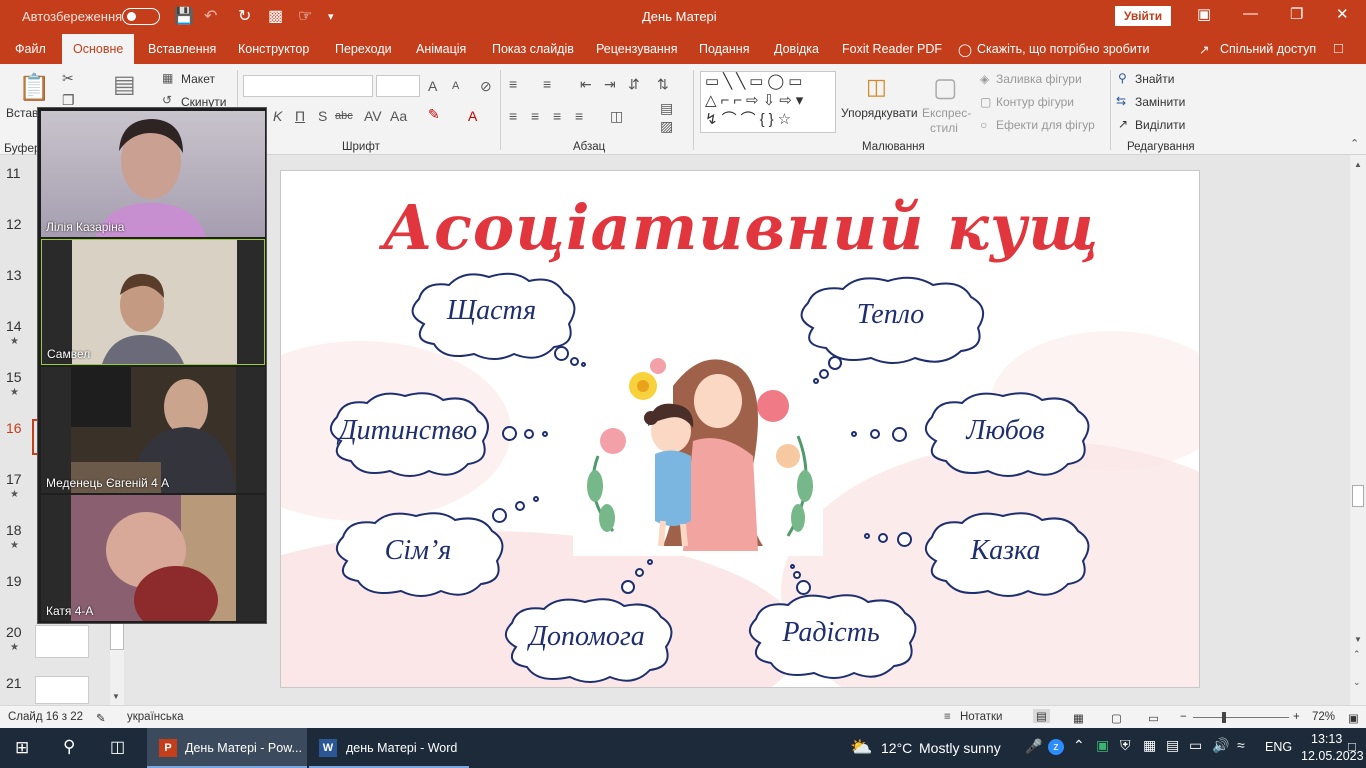 The image size is (1366, 768). Describe the element at coordinates (663, 84) in the screenshot. I see `text-direction-icon: ⇅` at that location.